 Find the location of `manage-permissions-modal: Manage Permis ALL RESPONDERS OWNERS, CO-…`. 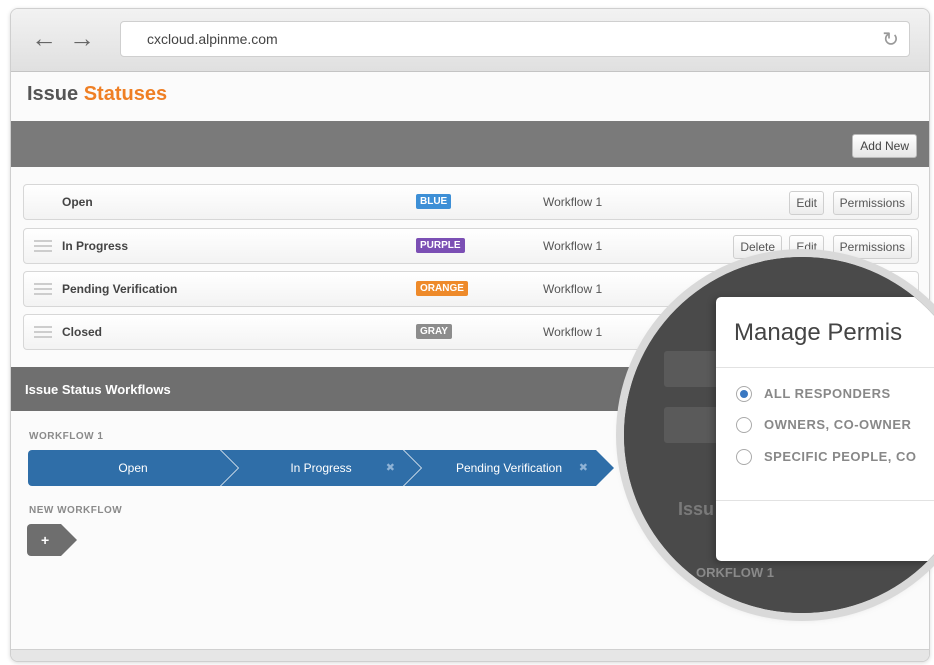

manage-permissions-modal: Manage Permis ALL RESPONDERS OWNERS, CO-… is located at coordinates (825, 429).